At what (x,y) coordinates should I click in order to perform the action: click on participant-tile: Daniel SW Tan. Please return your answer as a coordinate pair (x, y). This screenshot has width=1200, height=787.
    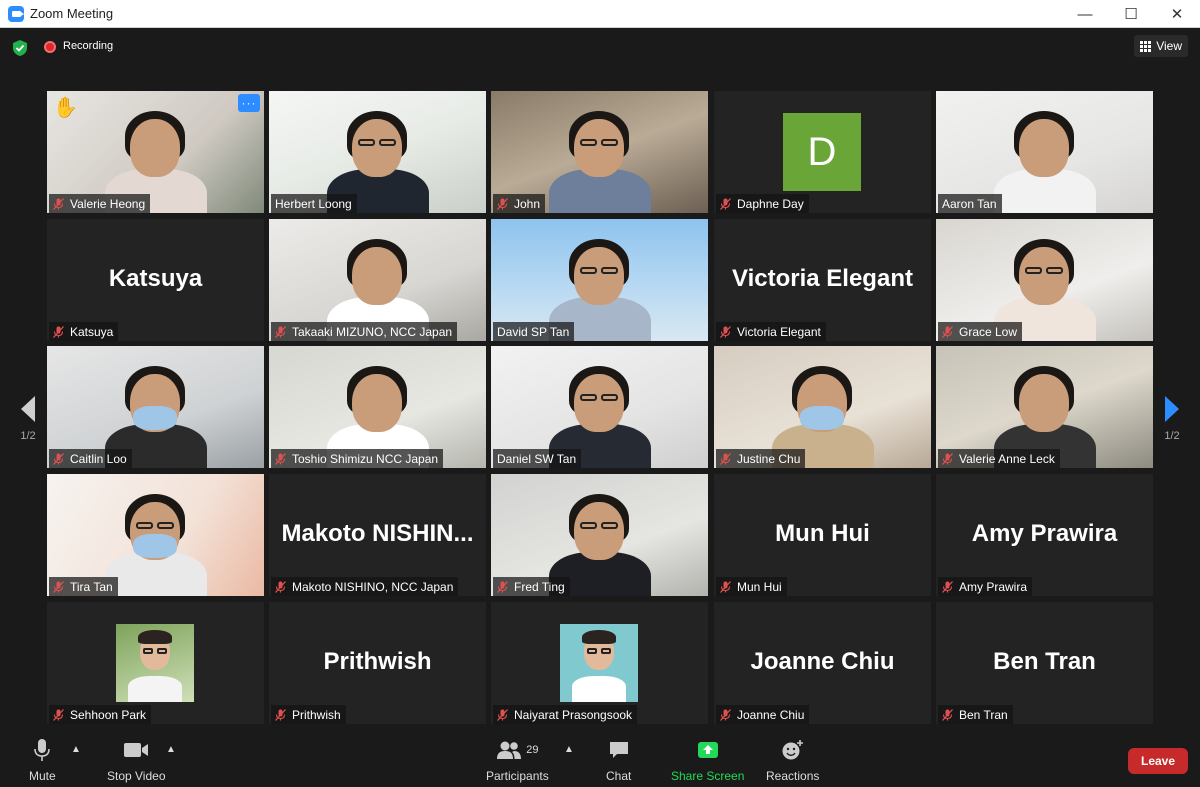
    Looking at the image, I should click on (599, 407).